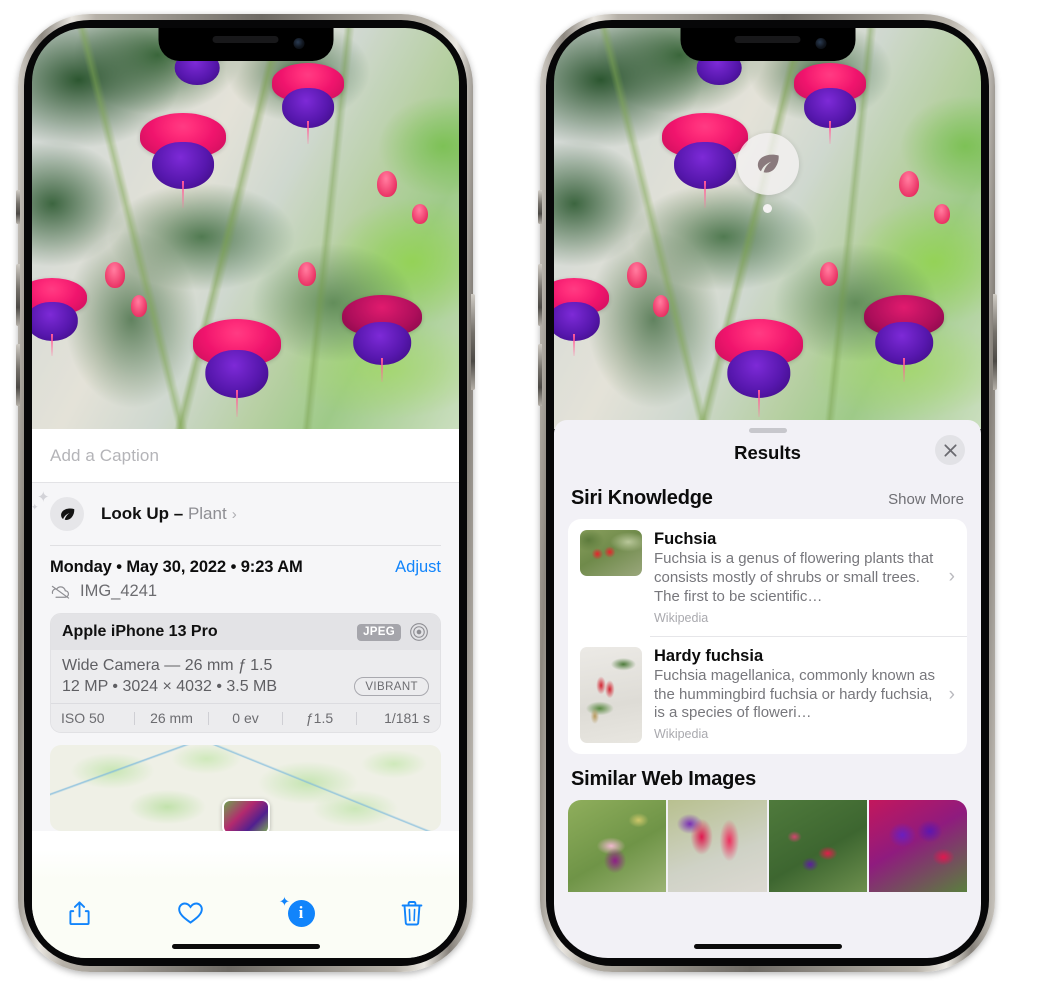 The image size is (1055, 985). I want to click on section-title: Siri Knowledge, so click(642, 498).